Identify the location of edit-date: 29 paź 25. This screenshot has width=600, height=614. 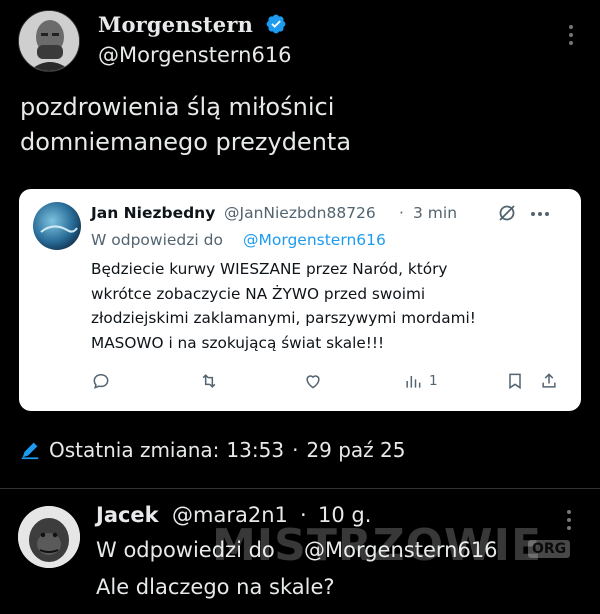
(356, 450).